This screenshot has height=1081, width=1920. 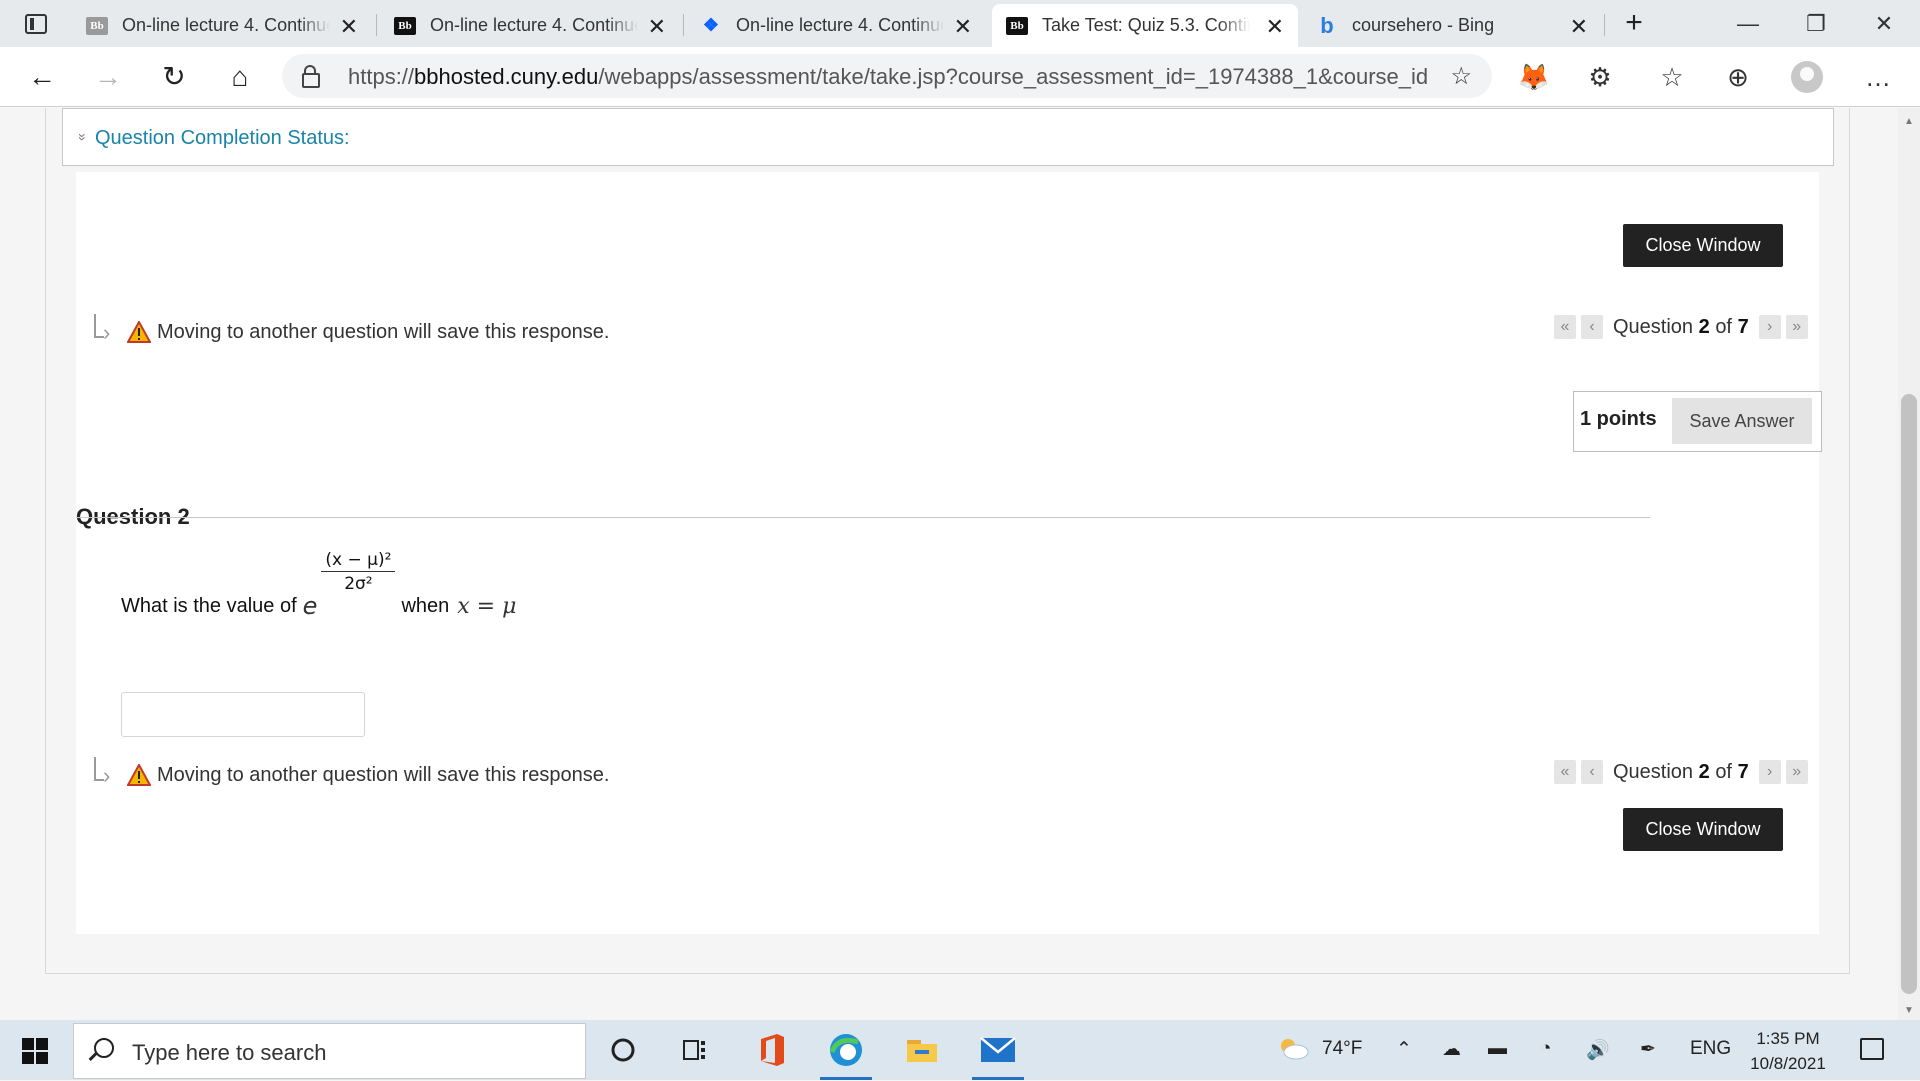 What do you see at coordinates (1748, 24) in the screenshot?
I see `minimize-button: —` at bounding box center [1748, 24].